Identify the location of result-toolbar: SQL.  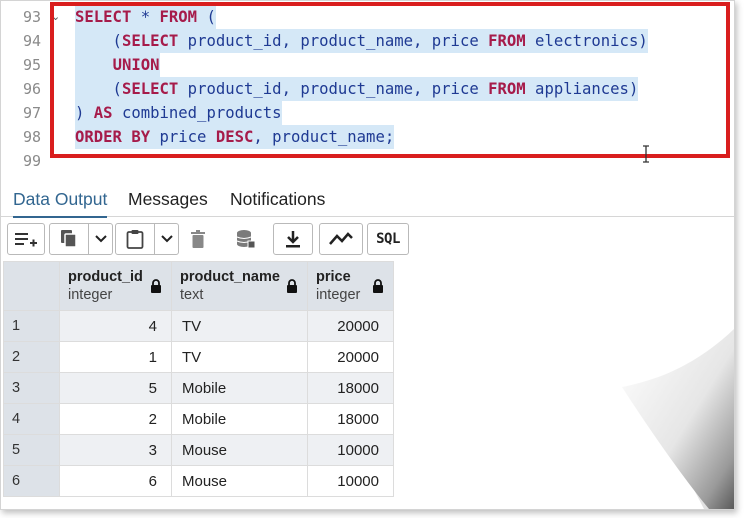
(367, 239).